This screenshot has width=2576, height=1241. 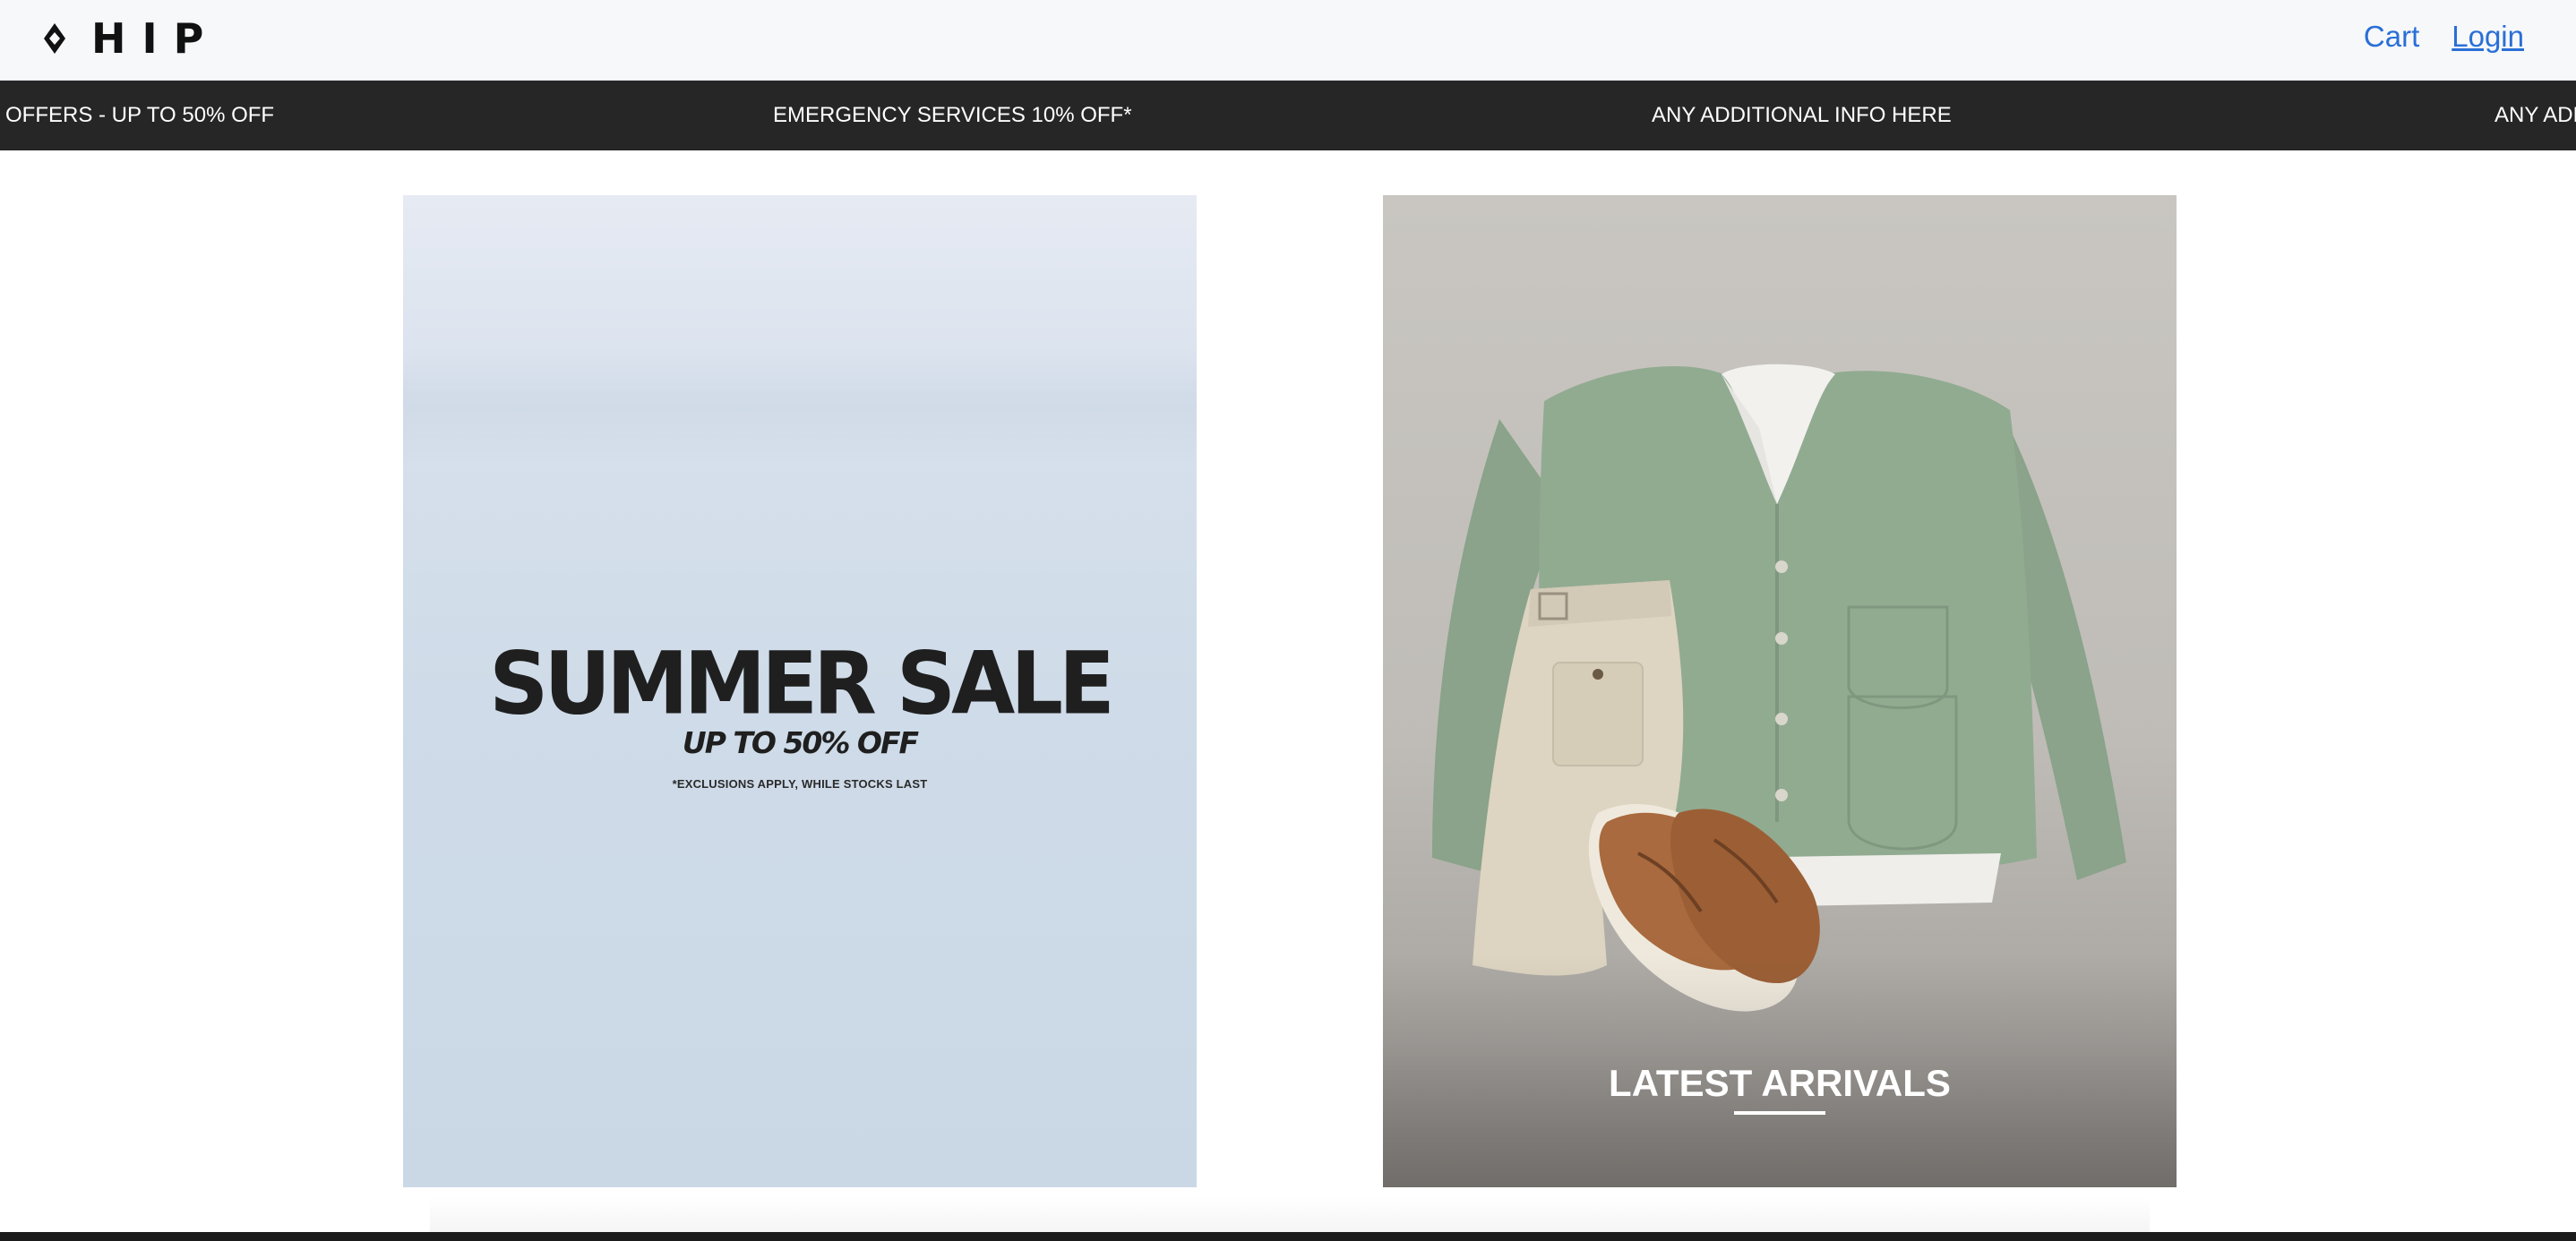 I want to click on logo-text: HIP, so click(x=155, y=38).